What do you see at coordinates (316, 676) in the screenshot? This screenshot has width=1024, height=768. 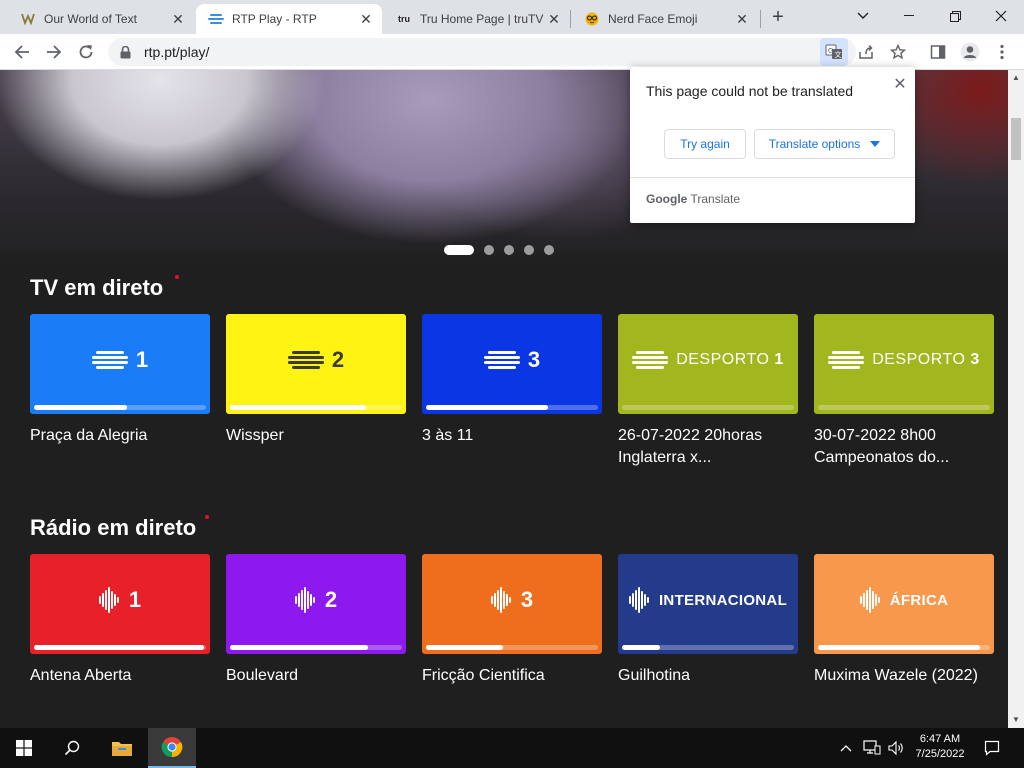 I see `radio-program-caption: Boulevard` at bounding box center [316, 676].